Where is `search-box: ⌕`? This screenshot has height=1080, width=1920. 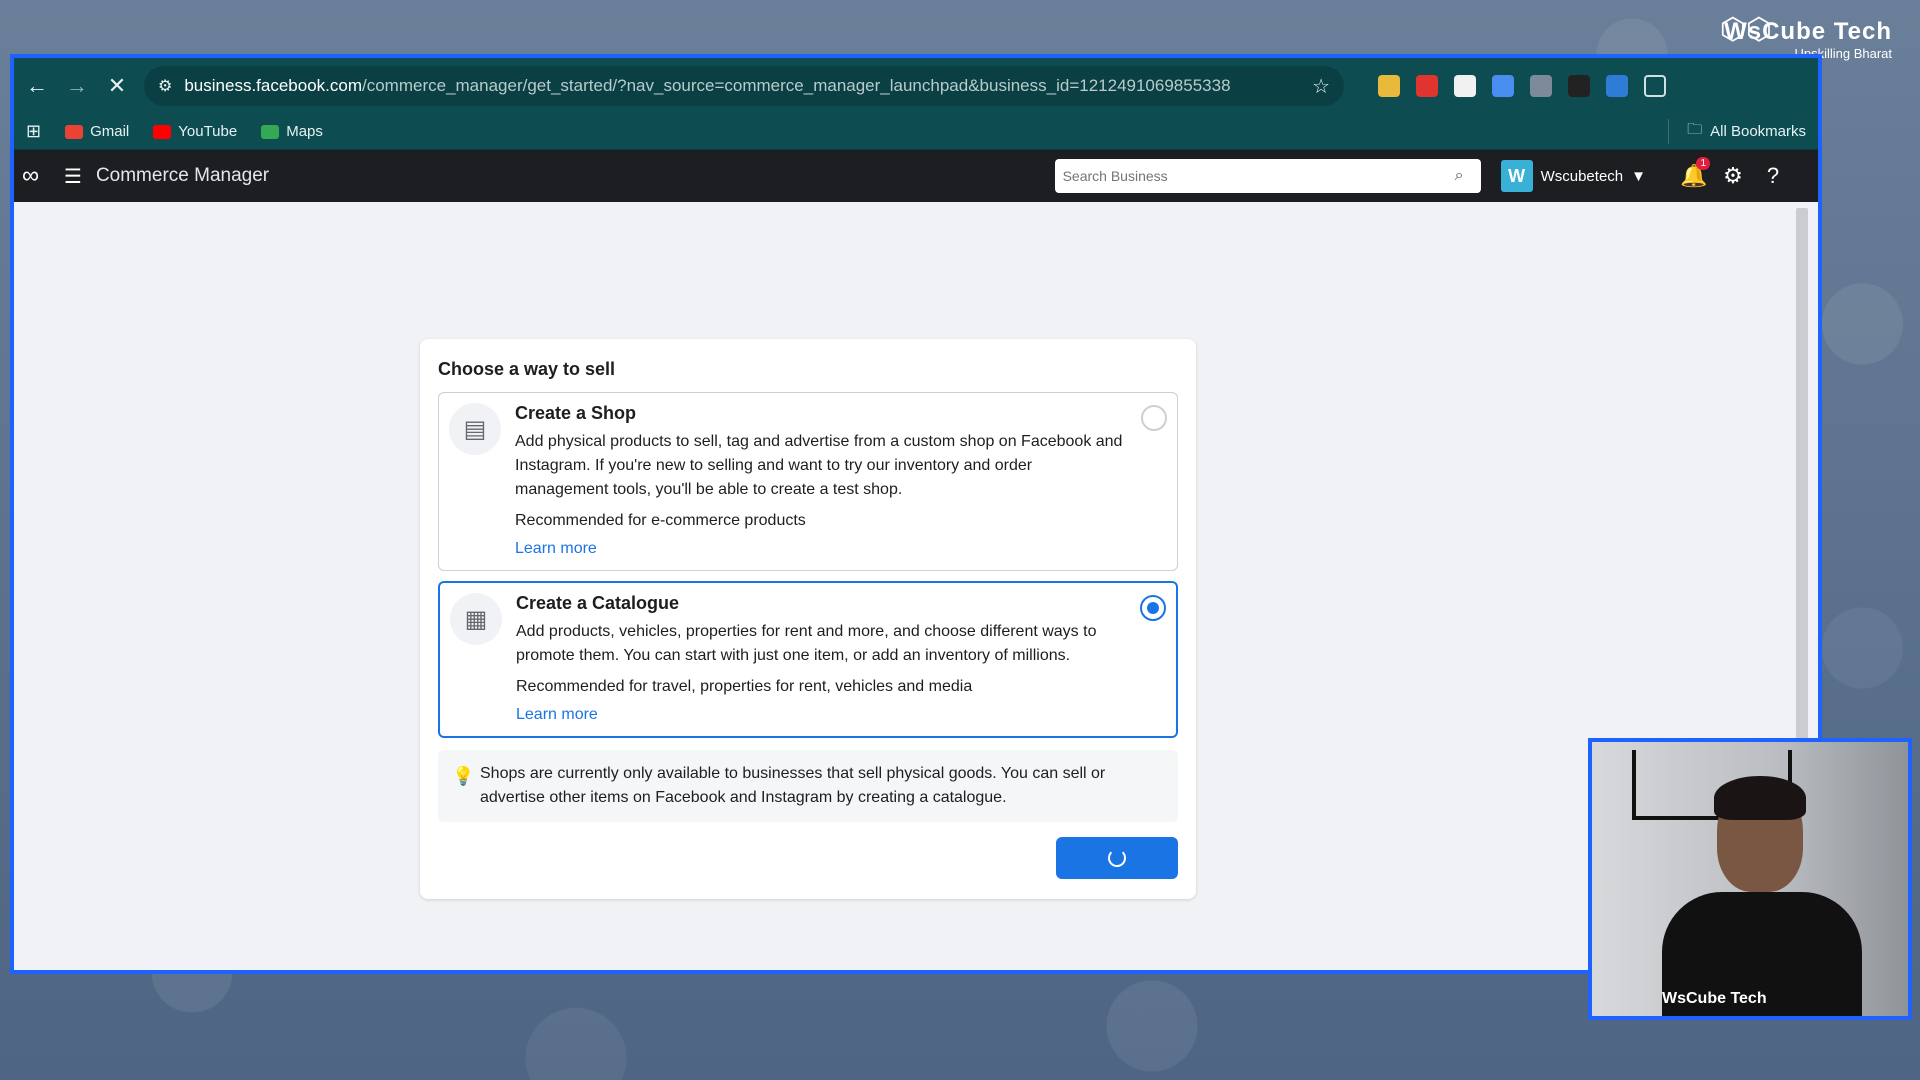 search-box: ⌕ is located at coordinates (1267, 176).